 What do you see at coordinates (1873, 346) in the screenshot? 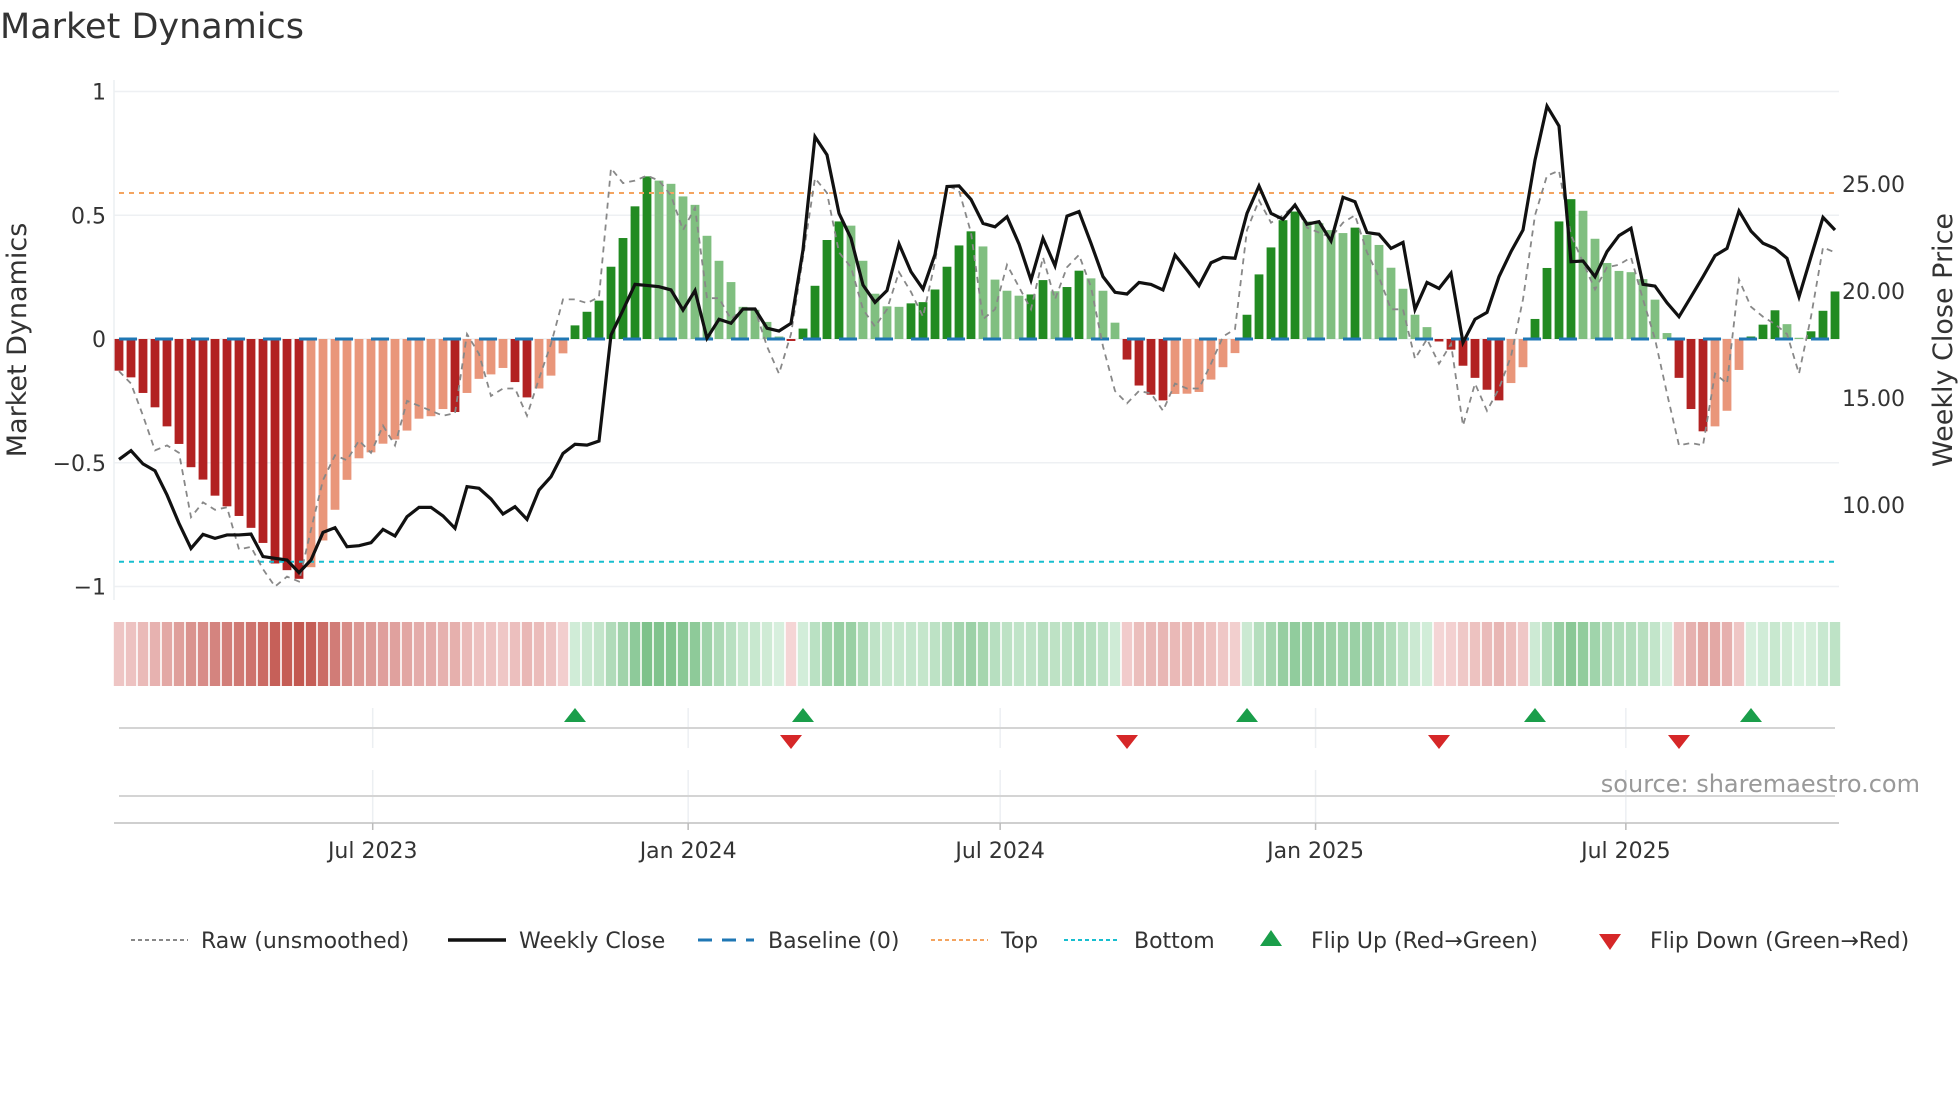
I see `right-axis-ticks: 25.00 20.00 15.00 10.00` at bounding box center [1873, 346].